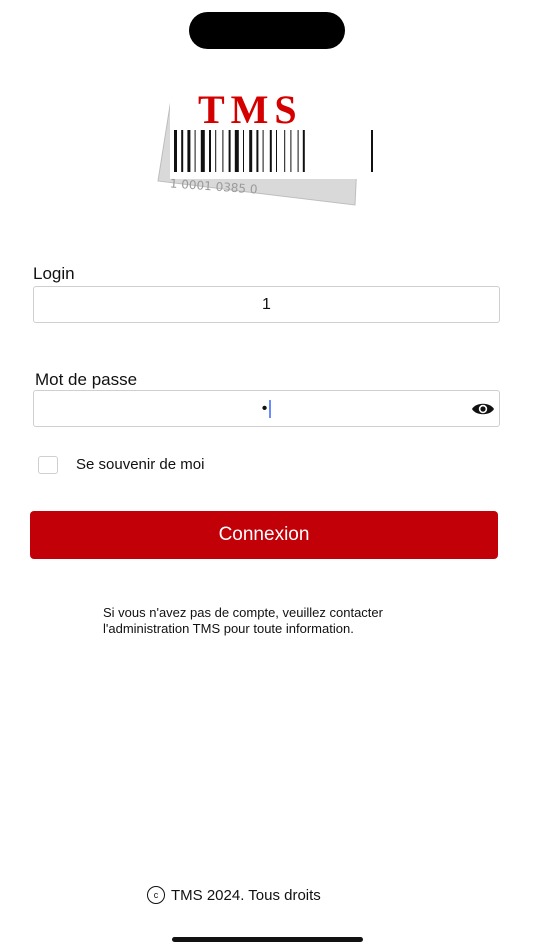 This screenshot has height=950, width=534. Describe the element at coordinates (156, 895) in the screenshot. I see `copyright-icon: c` at that location.